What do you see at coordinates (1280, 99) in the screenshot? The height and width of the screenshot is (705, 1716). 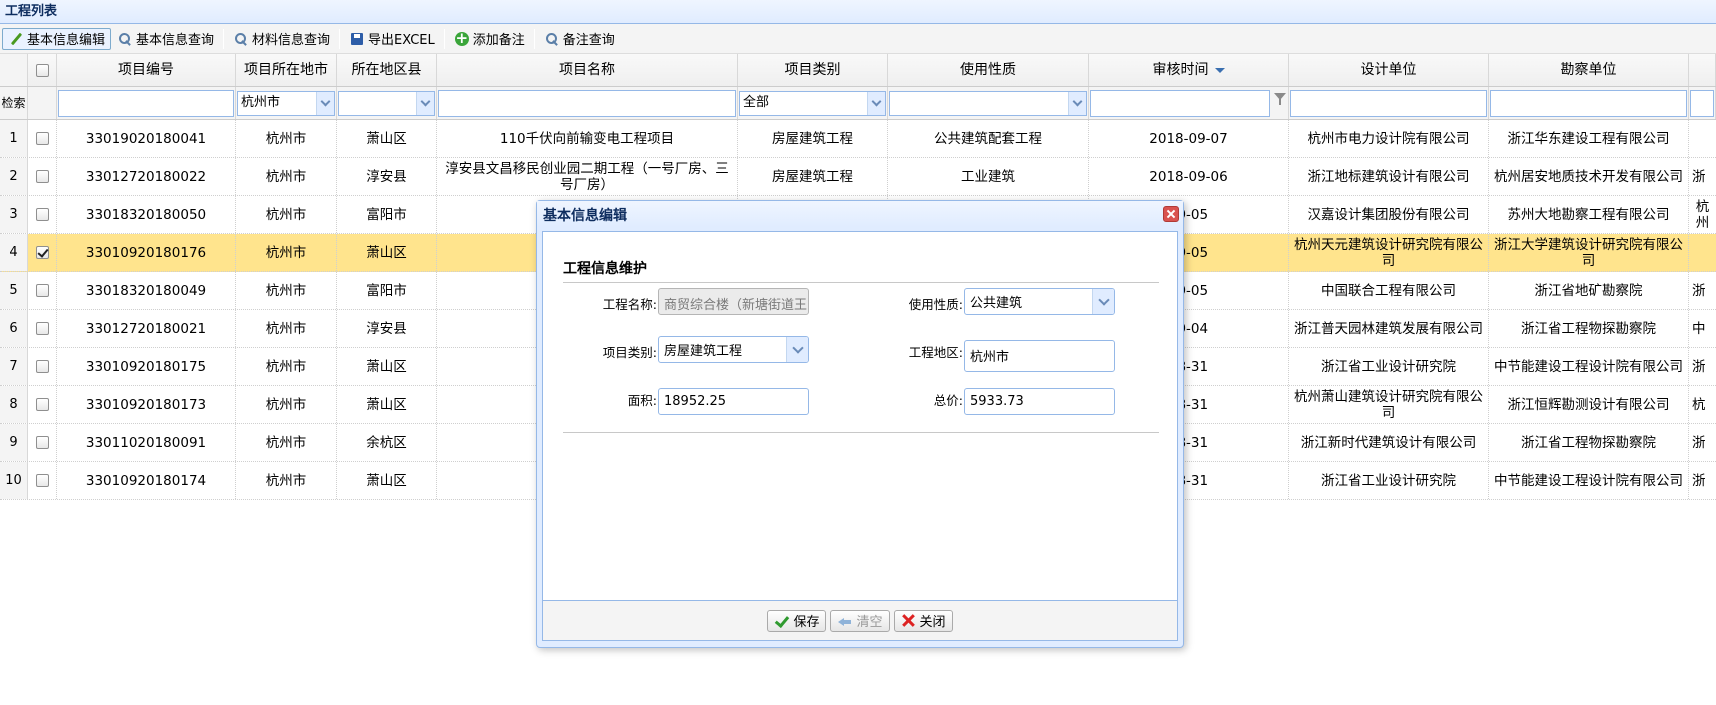 I see `filter-funnel-icon` at bounding box center [1280, 99].